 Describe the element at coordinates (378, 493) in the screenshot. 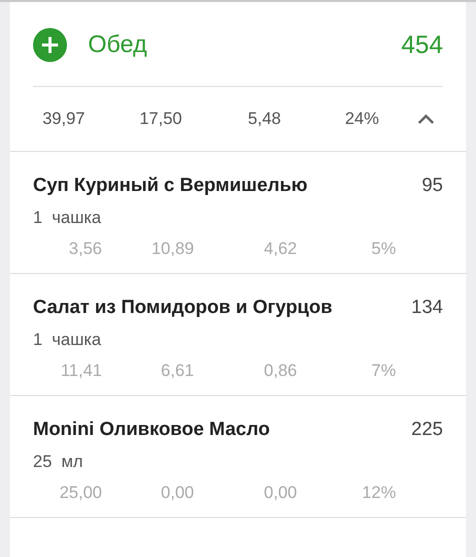

I see `macro-value: 12%` at that location.